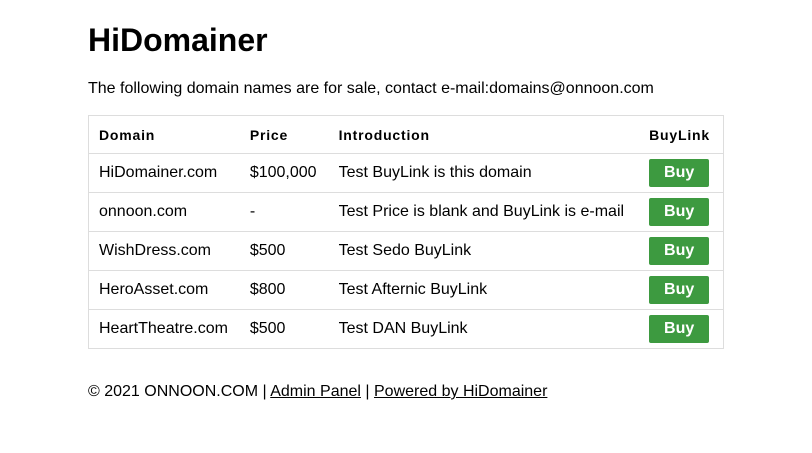 The height and width of the screenshot is (453, 812). What do you see at coordinates (284, 173) in the screenshot?
I see `price-cell: $100,000` at bounding box center [284, 173].